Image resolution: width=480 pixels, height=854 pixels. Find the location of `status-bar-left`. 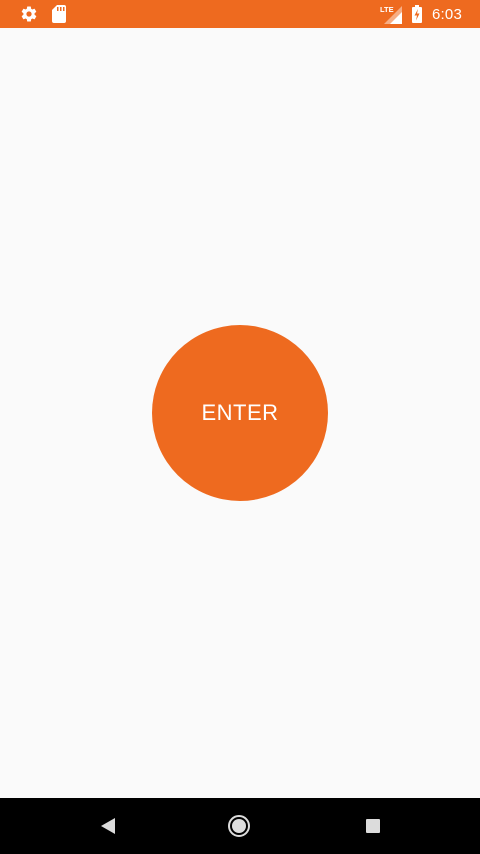

status-bar-left is located at coordinates (43, 14).